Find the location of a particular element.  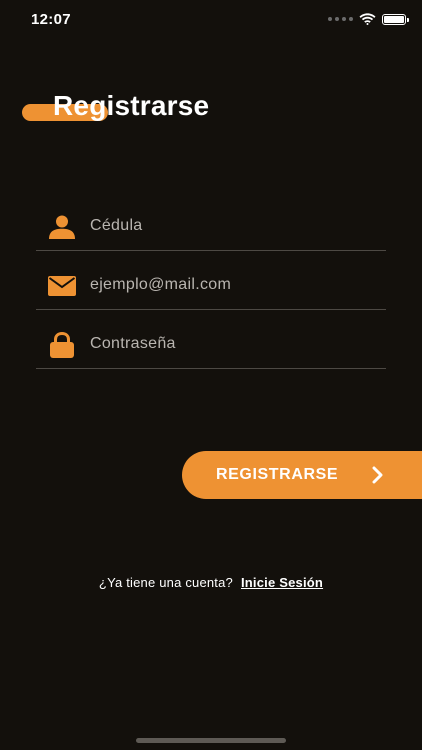

password-input is located at coordinates (235, 344).